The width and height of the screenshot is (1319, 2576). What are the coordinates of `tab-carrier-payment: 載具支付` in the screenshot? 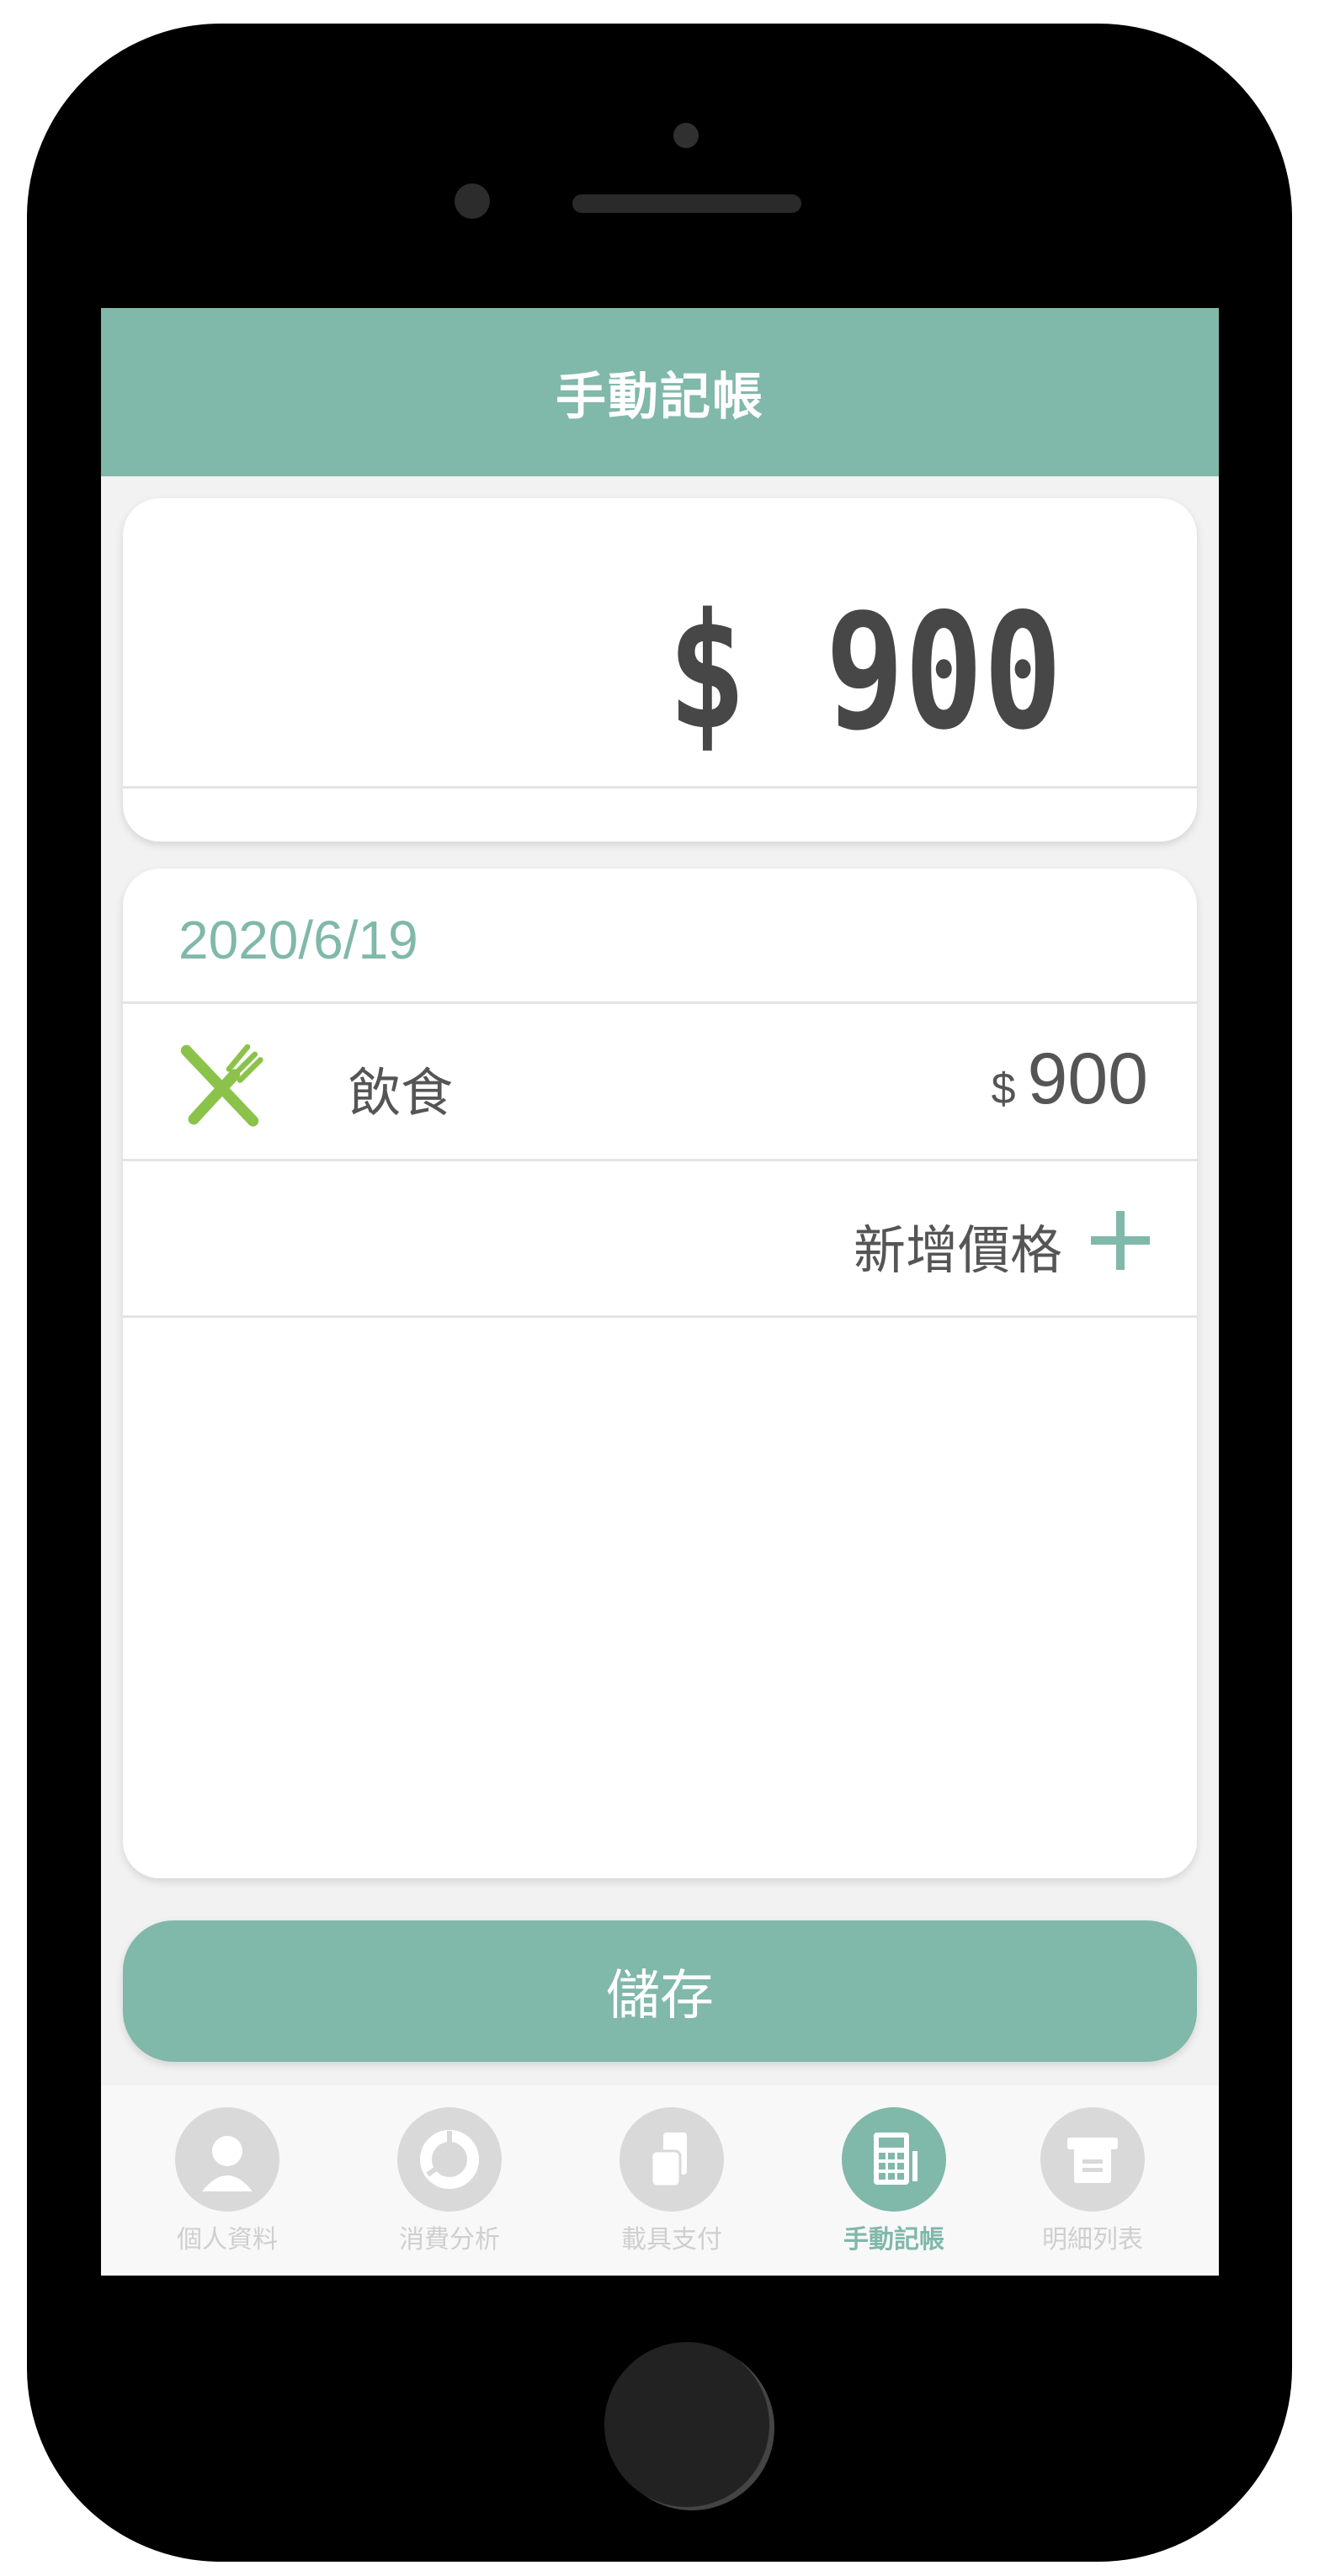 It's located at (672, 2181).